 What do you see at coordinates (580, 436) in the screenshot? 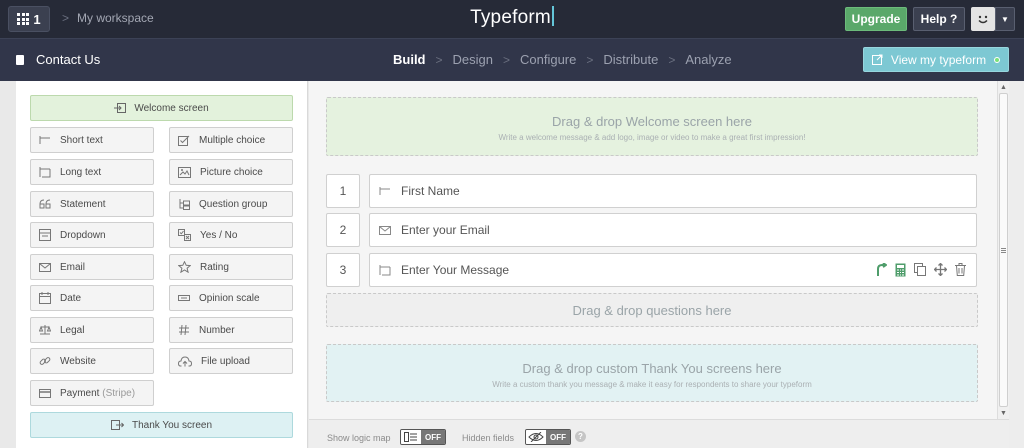
I see `help-icon: ?` at bounding box center [580, 436].